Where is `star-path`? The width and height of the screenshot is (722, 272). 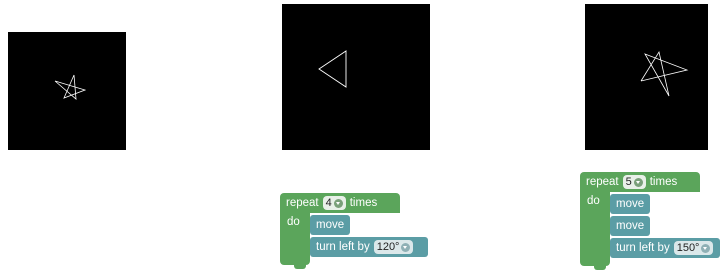
star-path is located at coordinates (70, 87).